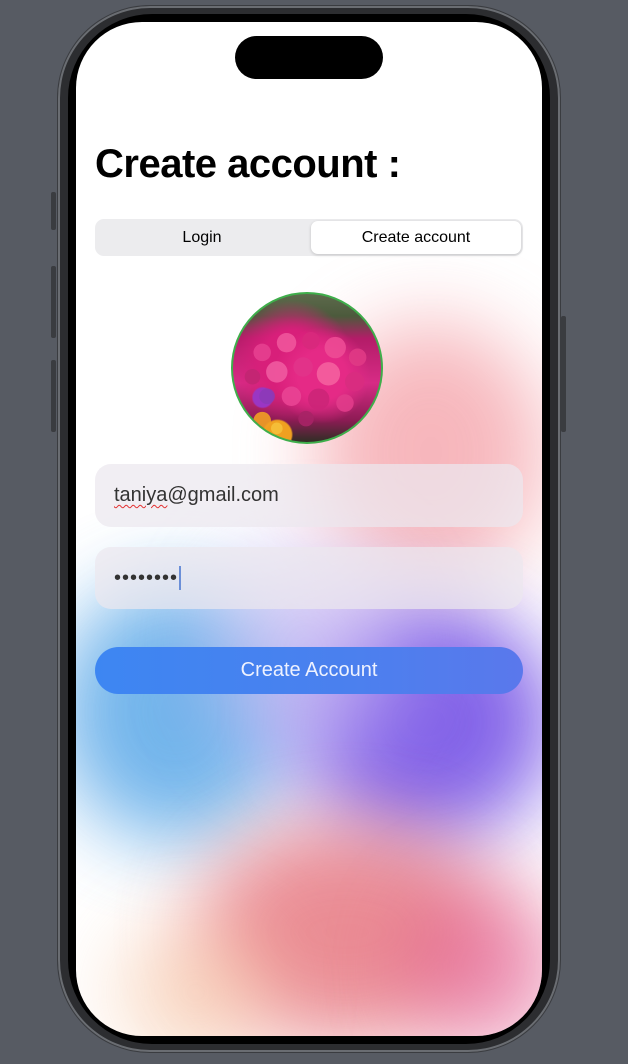 Image resolution: width=628 pixels, height=1064 pixels. Describe the element at coordinates (146, 577) in the screenshot. I see `password-mask: ••••••••` at that location.